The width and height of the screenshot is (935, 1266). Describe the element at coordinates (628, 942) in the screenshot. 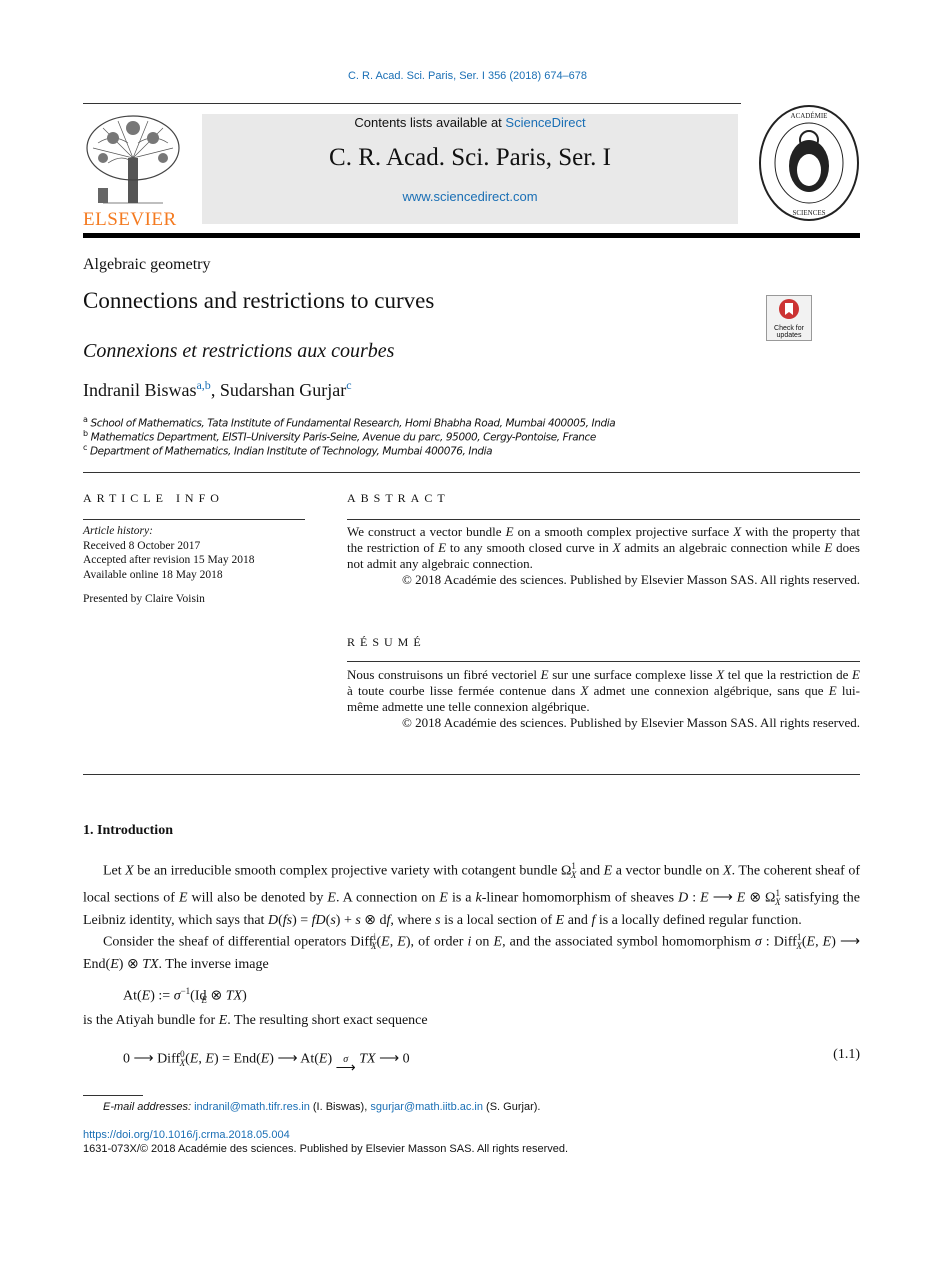

I see `text-run: , and the associated symbol homomorphism` at that location.